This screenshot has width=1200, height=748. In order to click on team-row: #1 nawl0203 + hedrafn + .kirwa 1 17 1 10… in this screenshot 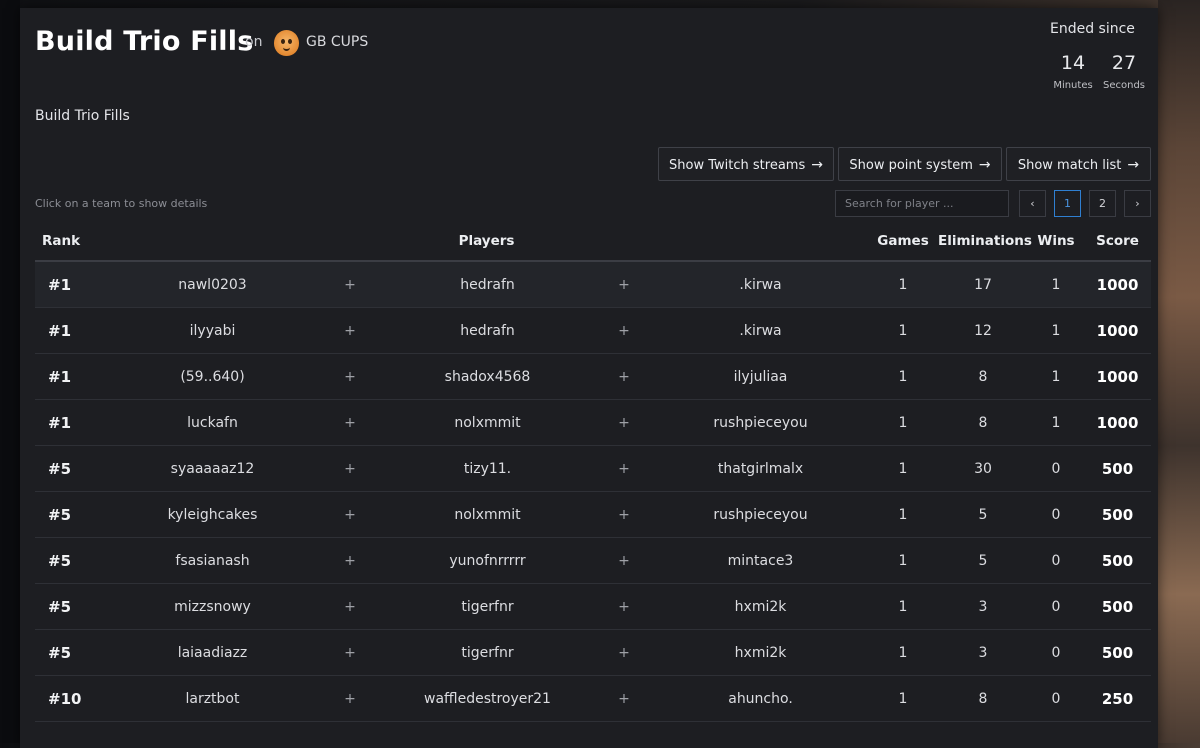, I will do `click(593, 284)`.